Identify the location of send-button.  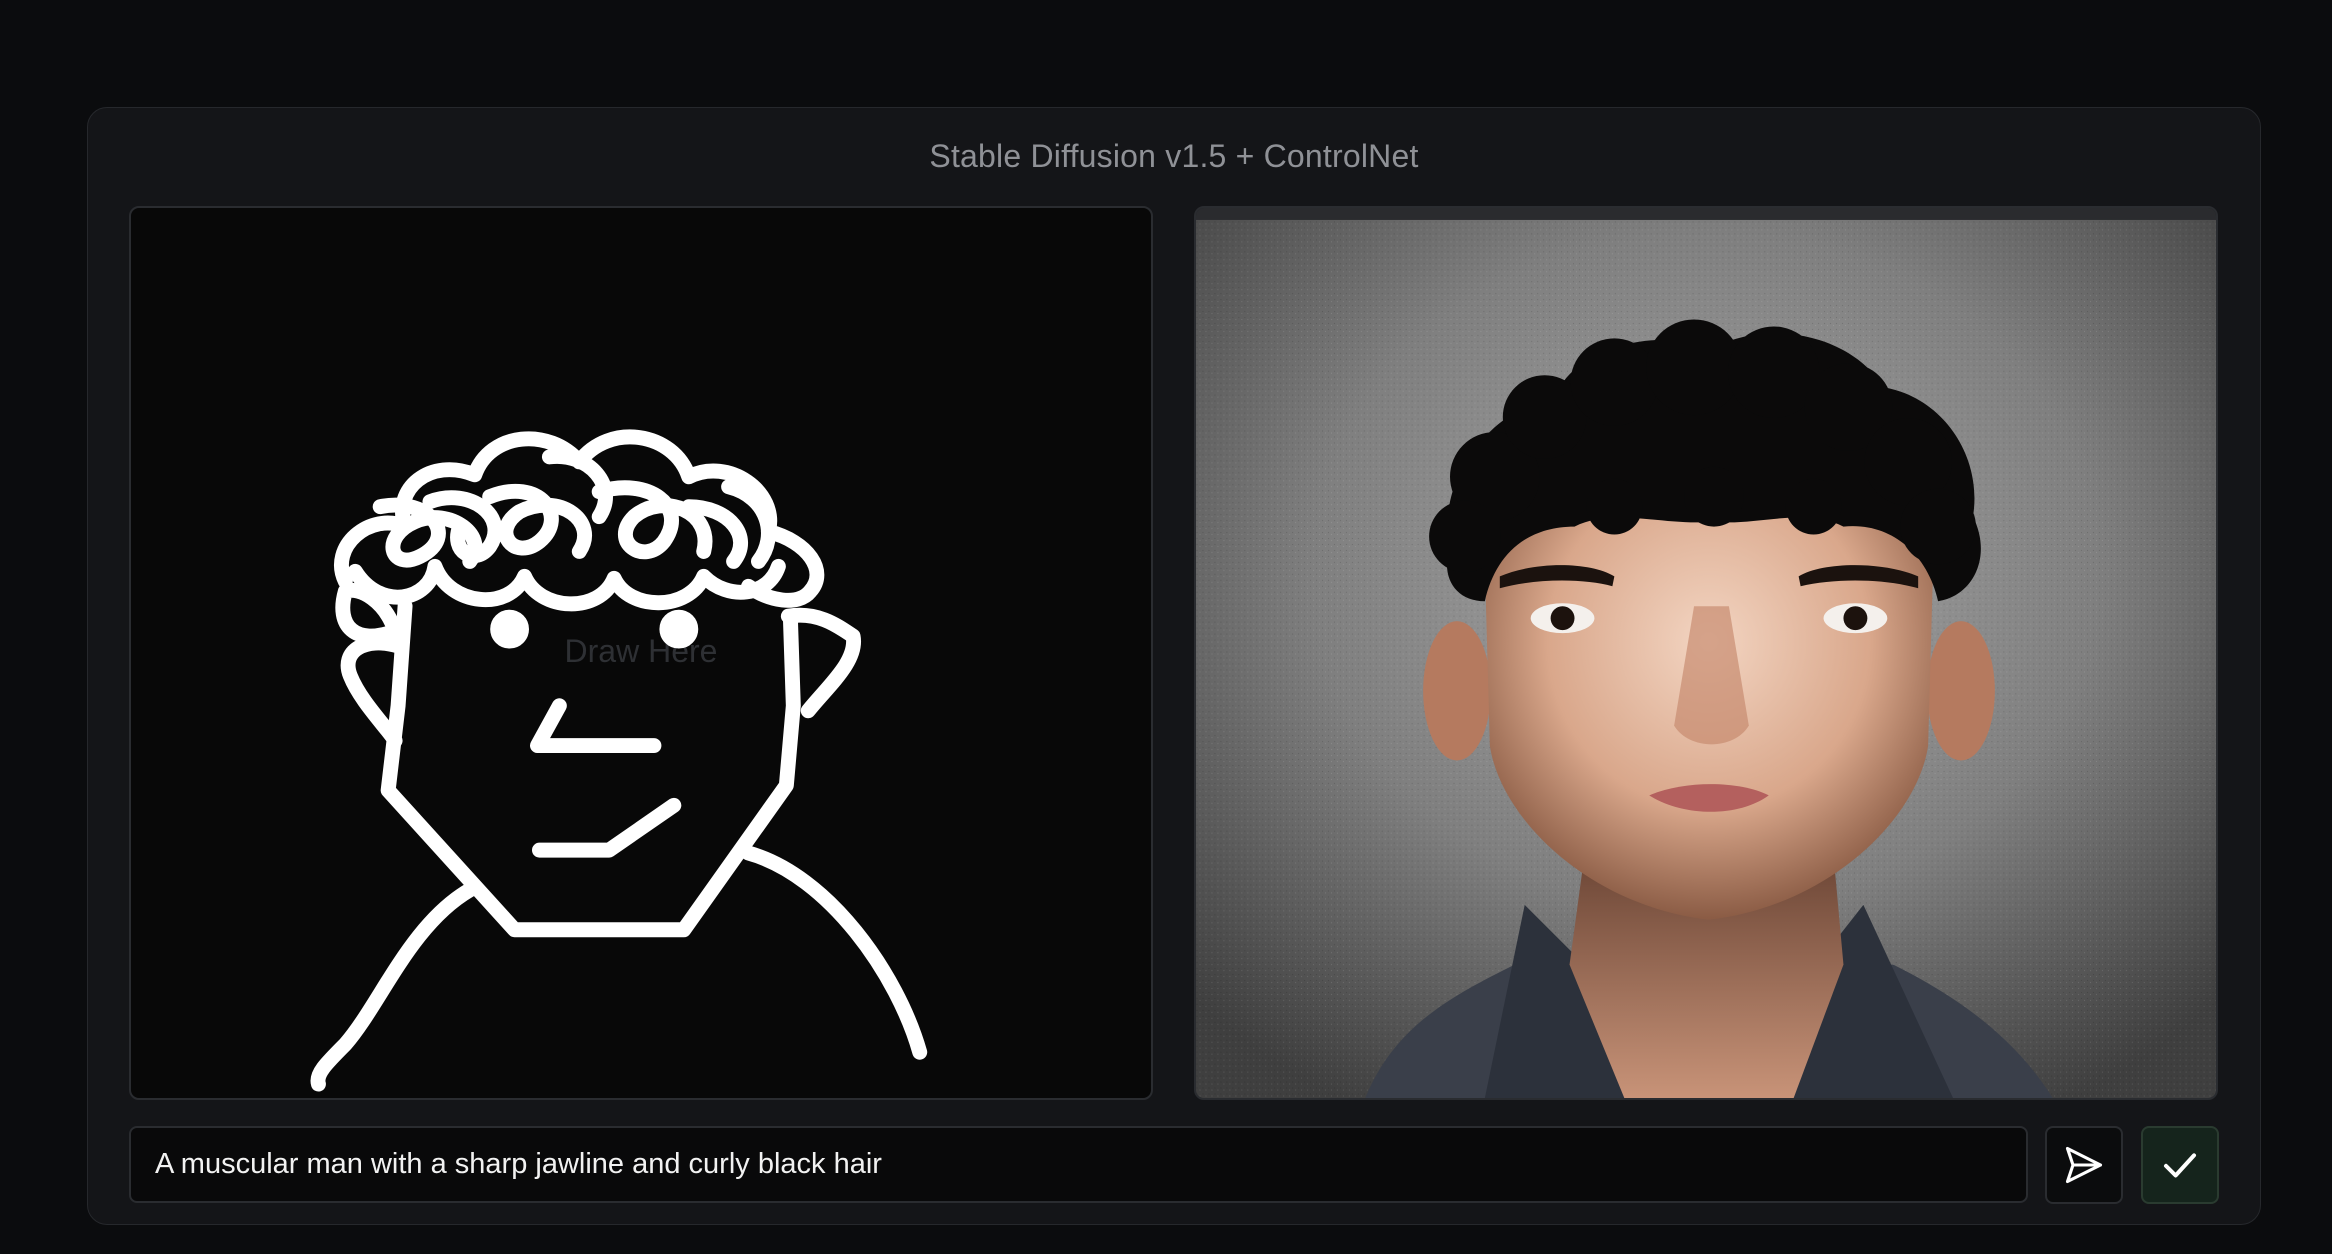
(2084, 1165).